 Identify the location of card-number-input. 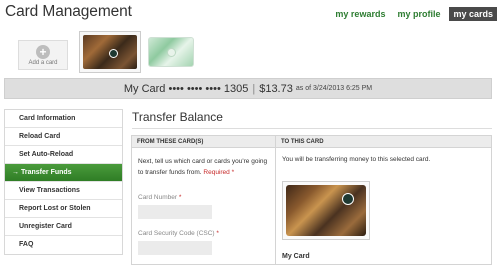
(175, 212).